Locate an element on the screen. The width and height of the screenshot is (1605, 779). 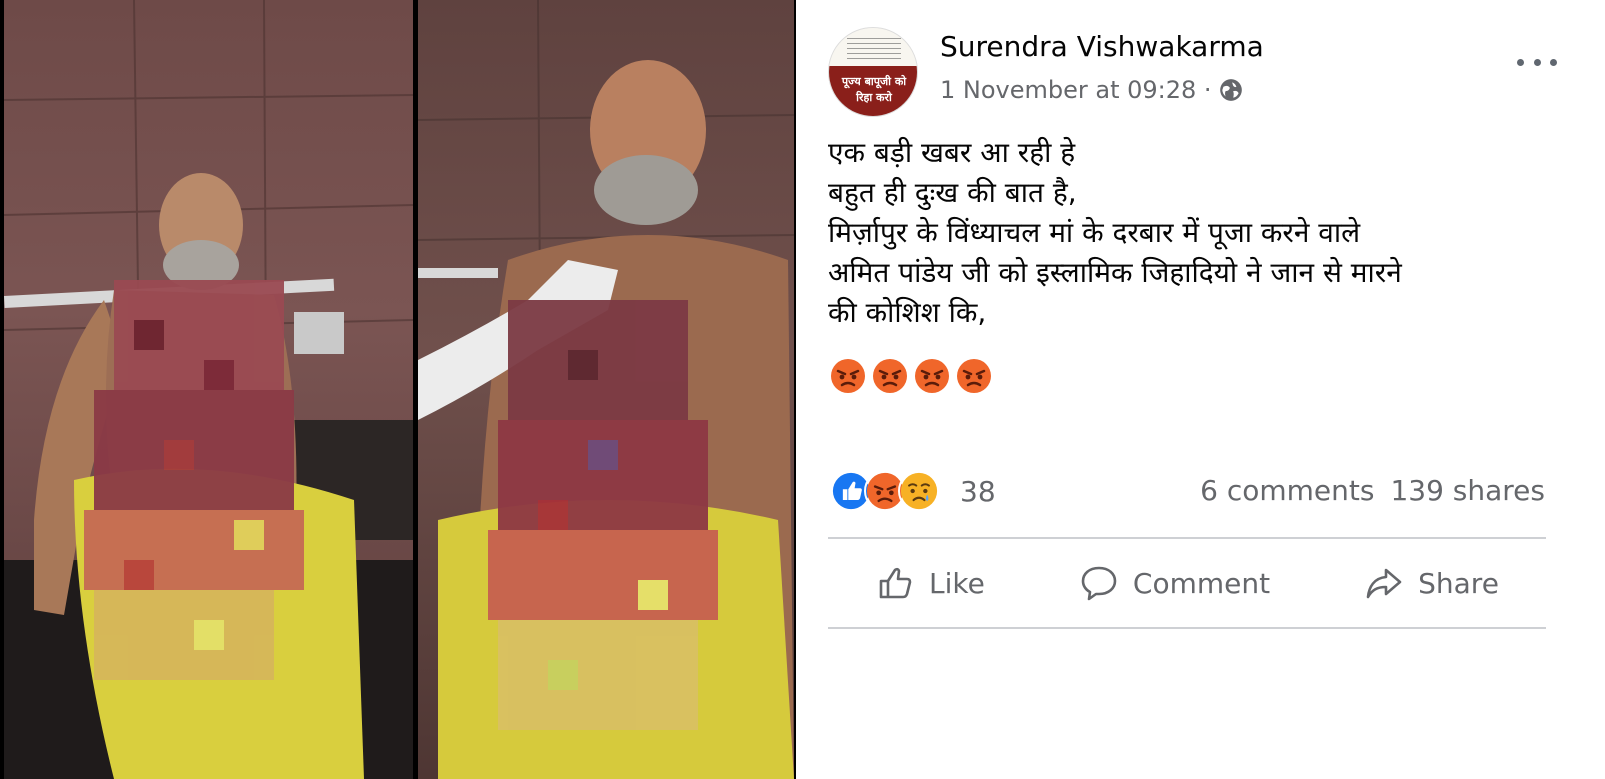
share-button: Share is located at coordinates (1431, 583).